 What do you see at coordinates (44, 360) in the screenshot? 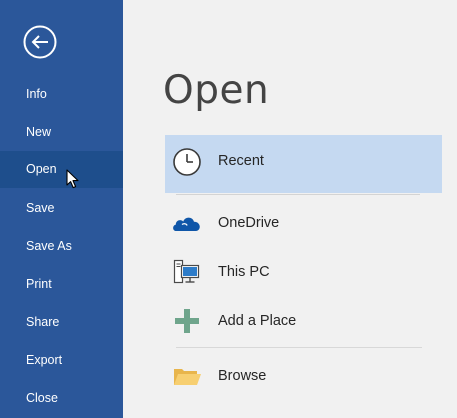
I see `nav-item-label: Export` at bounding box center [44, 360].